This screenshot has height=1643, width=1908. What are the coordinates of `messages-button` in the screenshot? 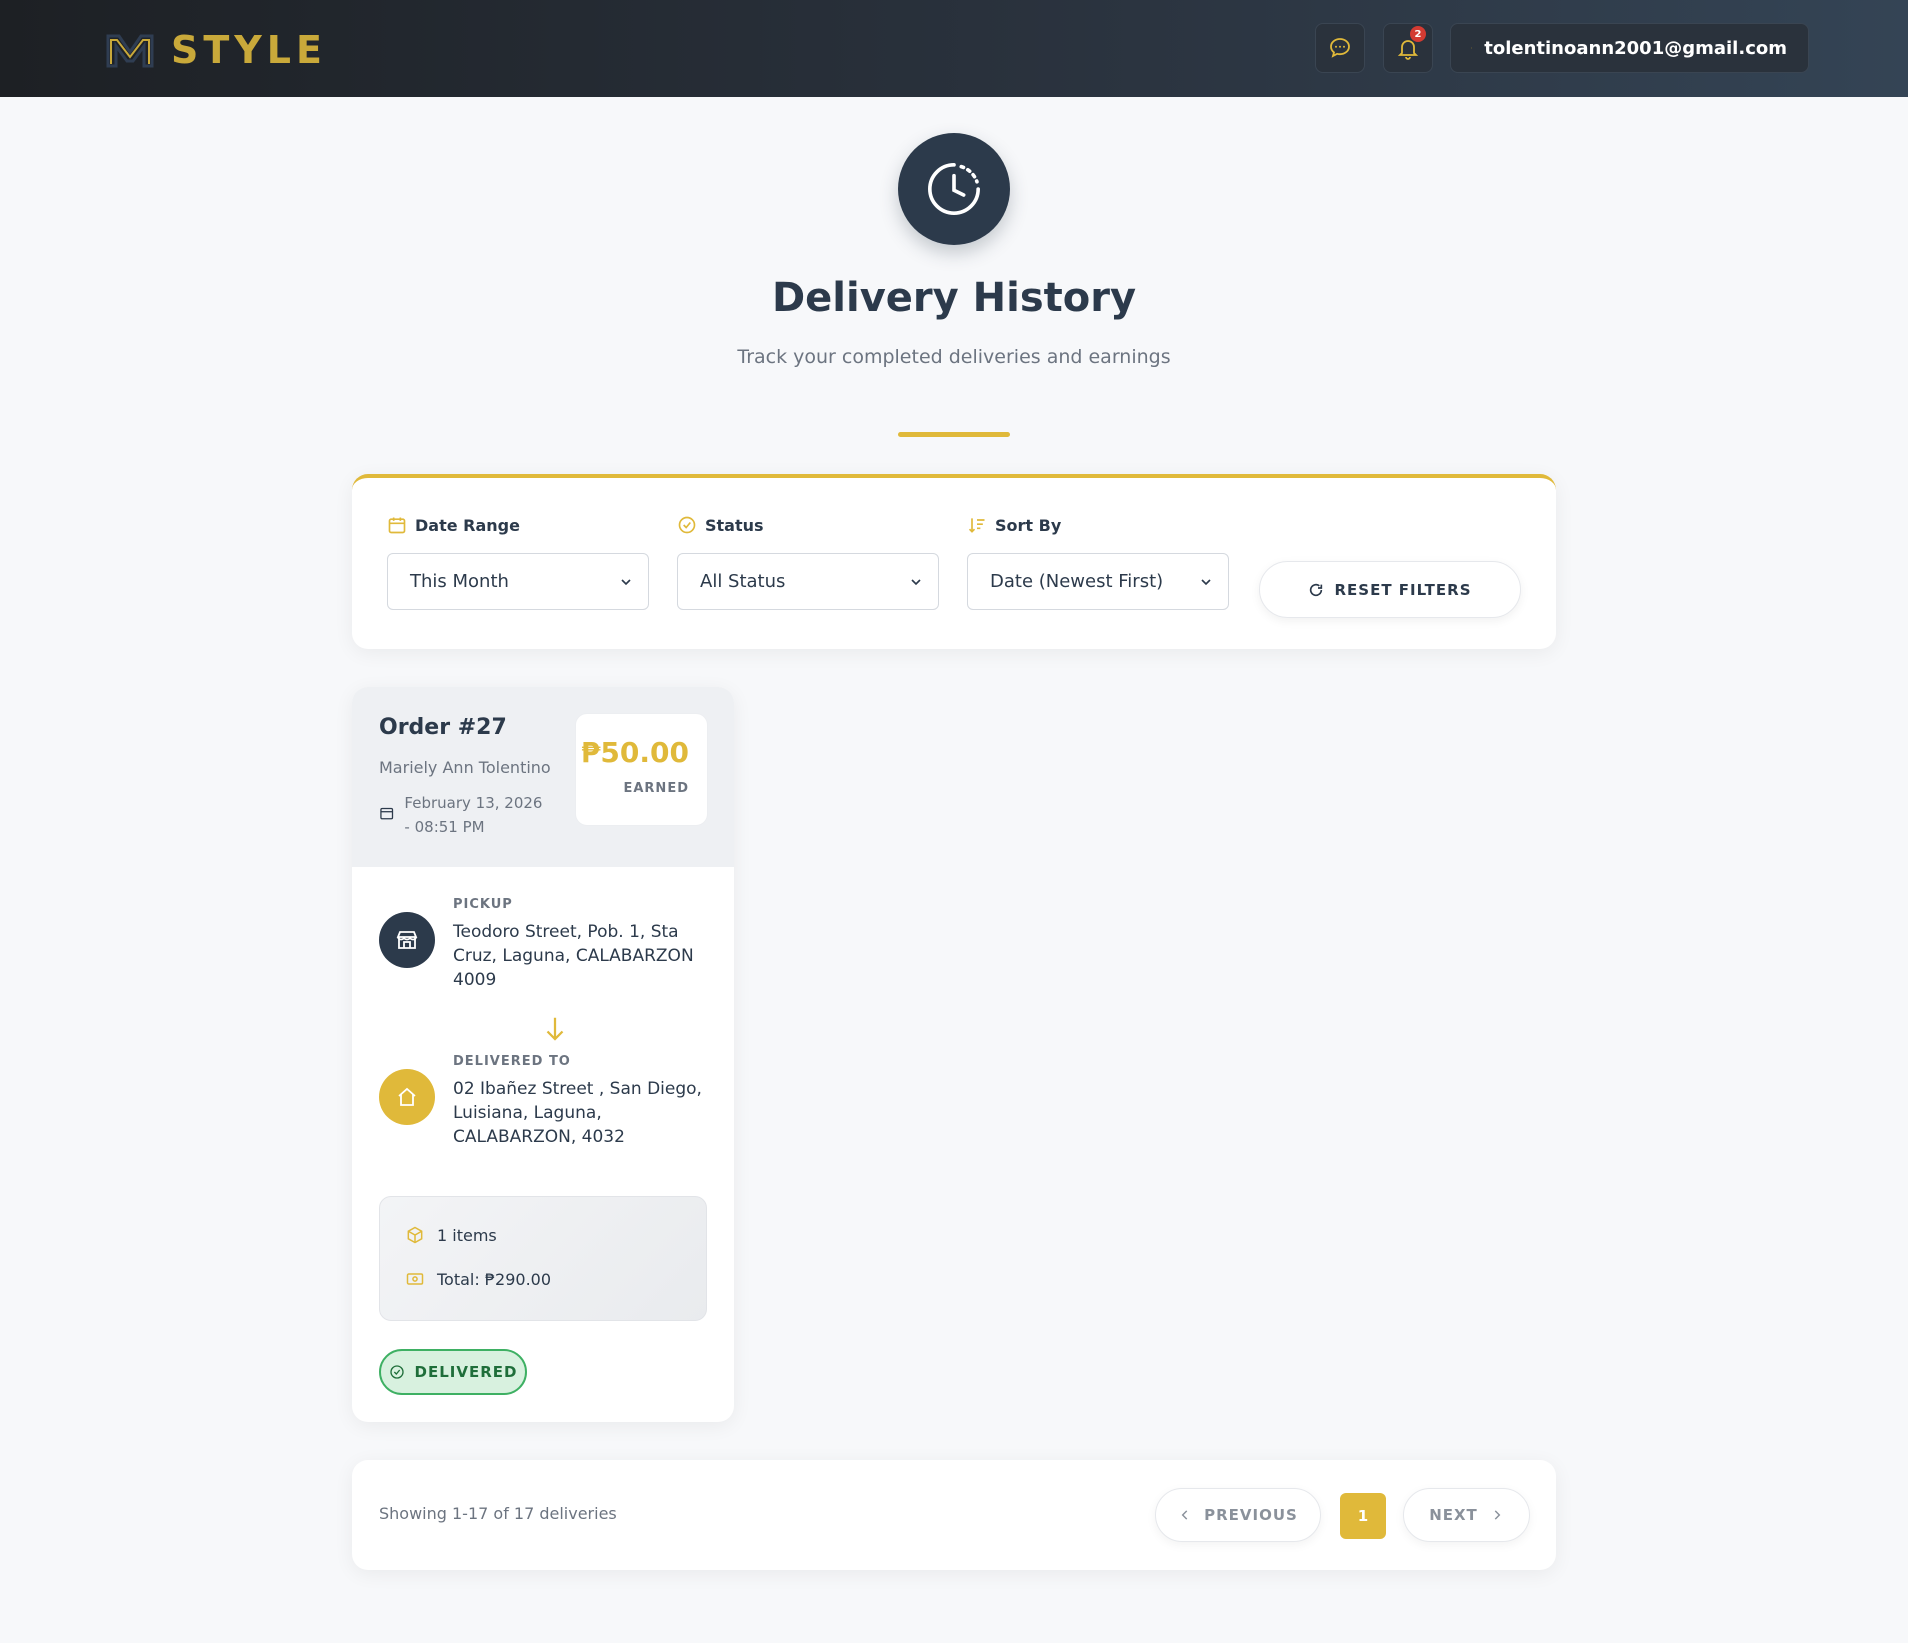 It's located at (1340, 48).